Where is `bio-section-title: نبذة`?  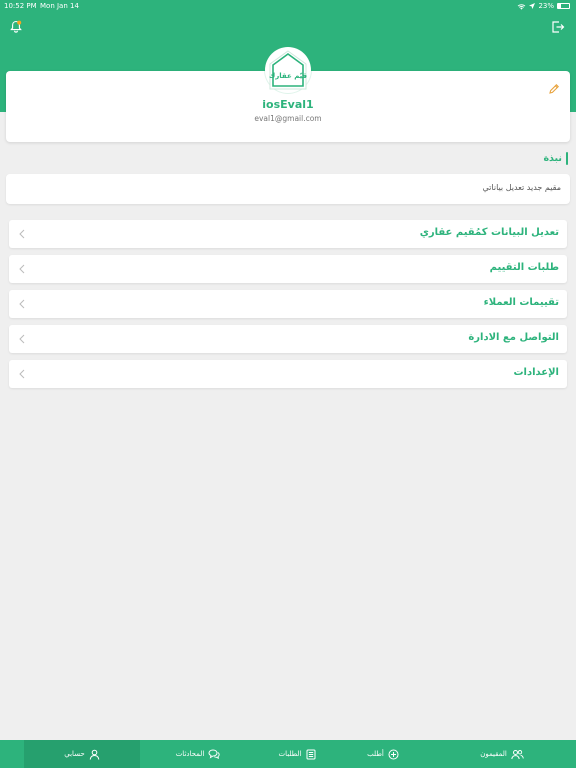 bio-section-title: نبذة is located at coordinates (555, 158).